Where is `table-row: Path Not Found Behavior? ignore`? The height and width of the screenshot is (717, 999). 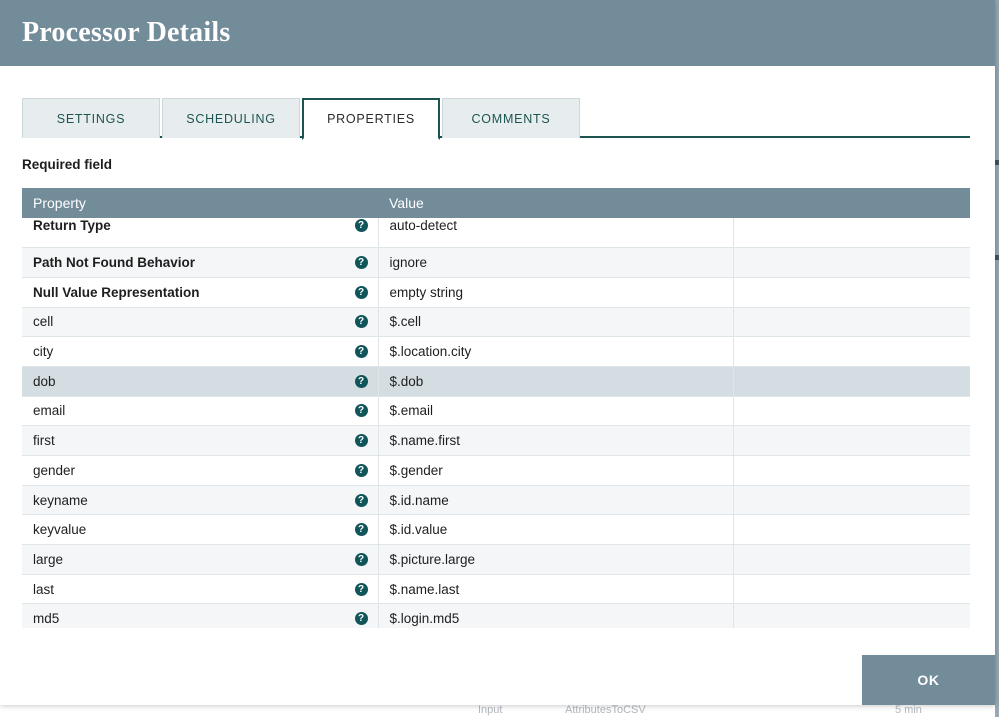
table-row: Path Not Found Behavior? ignore is located at coordinates (496, 262).